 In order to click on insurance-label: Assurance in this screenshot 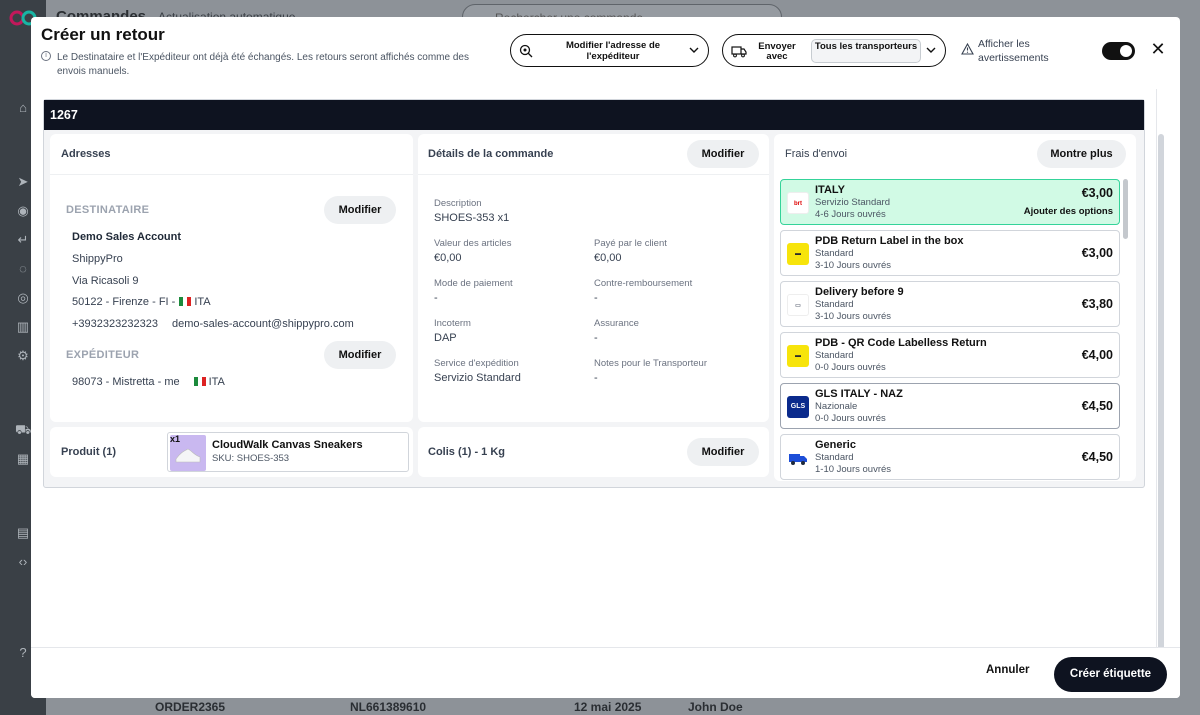, I will do `click(616, 323)`.